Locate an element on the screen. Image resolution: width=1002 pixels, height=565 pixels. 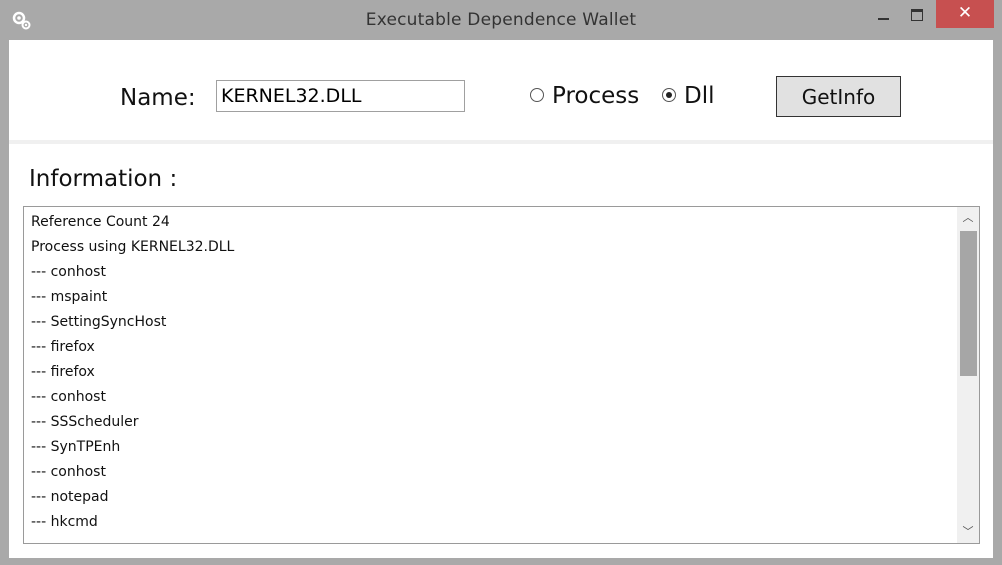
information-line: Process using KERNEL32.DLL is located at coordinates (133, 247).